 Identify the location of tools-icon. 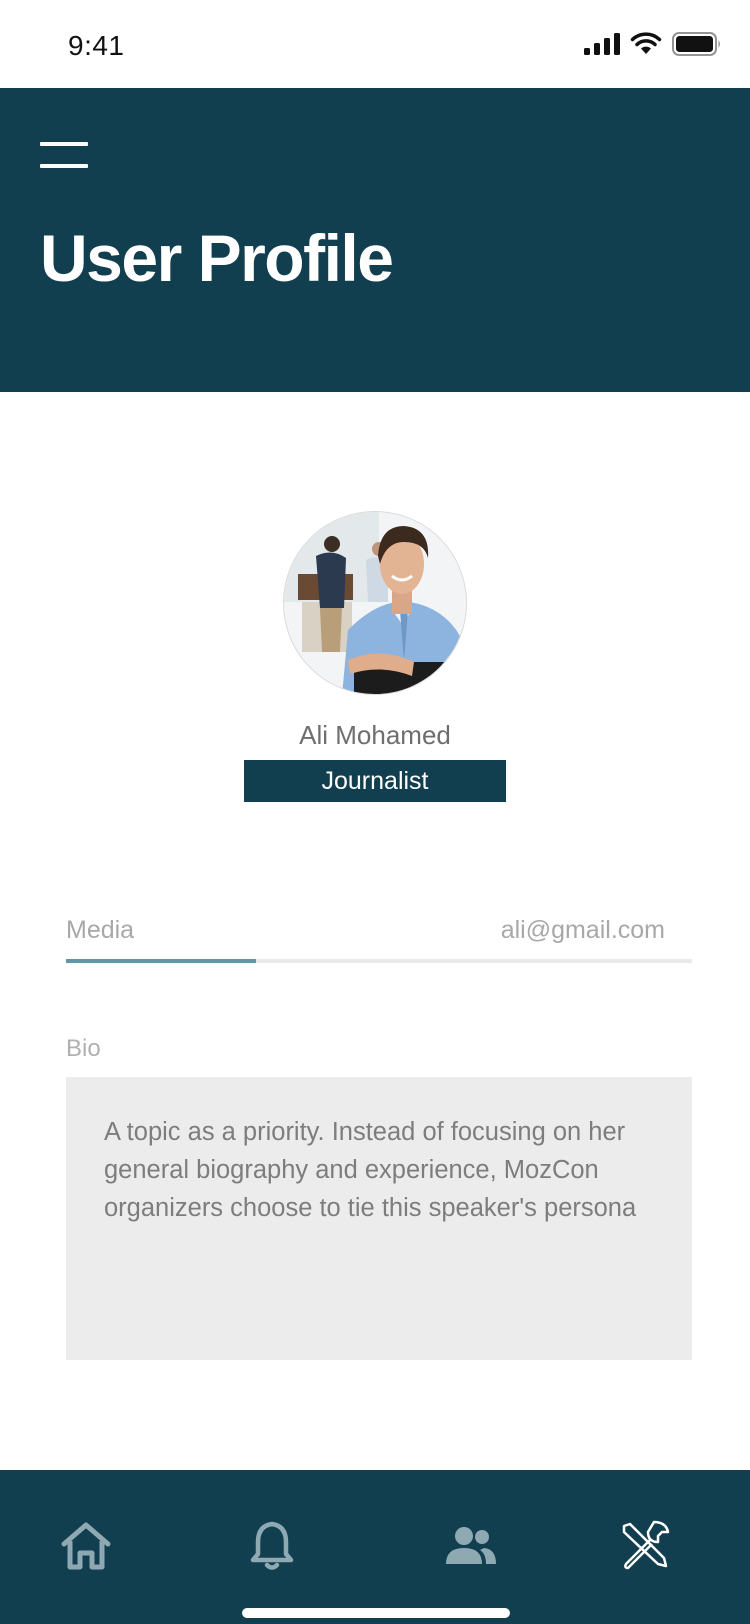
(644, 1546).